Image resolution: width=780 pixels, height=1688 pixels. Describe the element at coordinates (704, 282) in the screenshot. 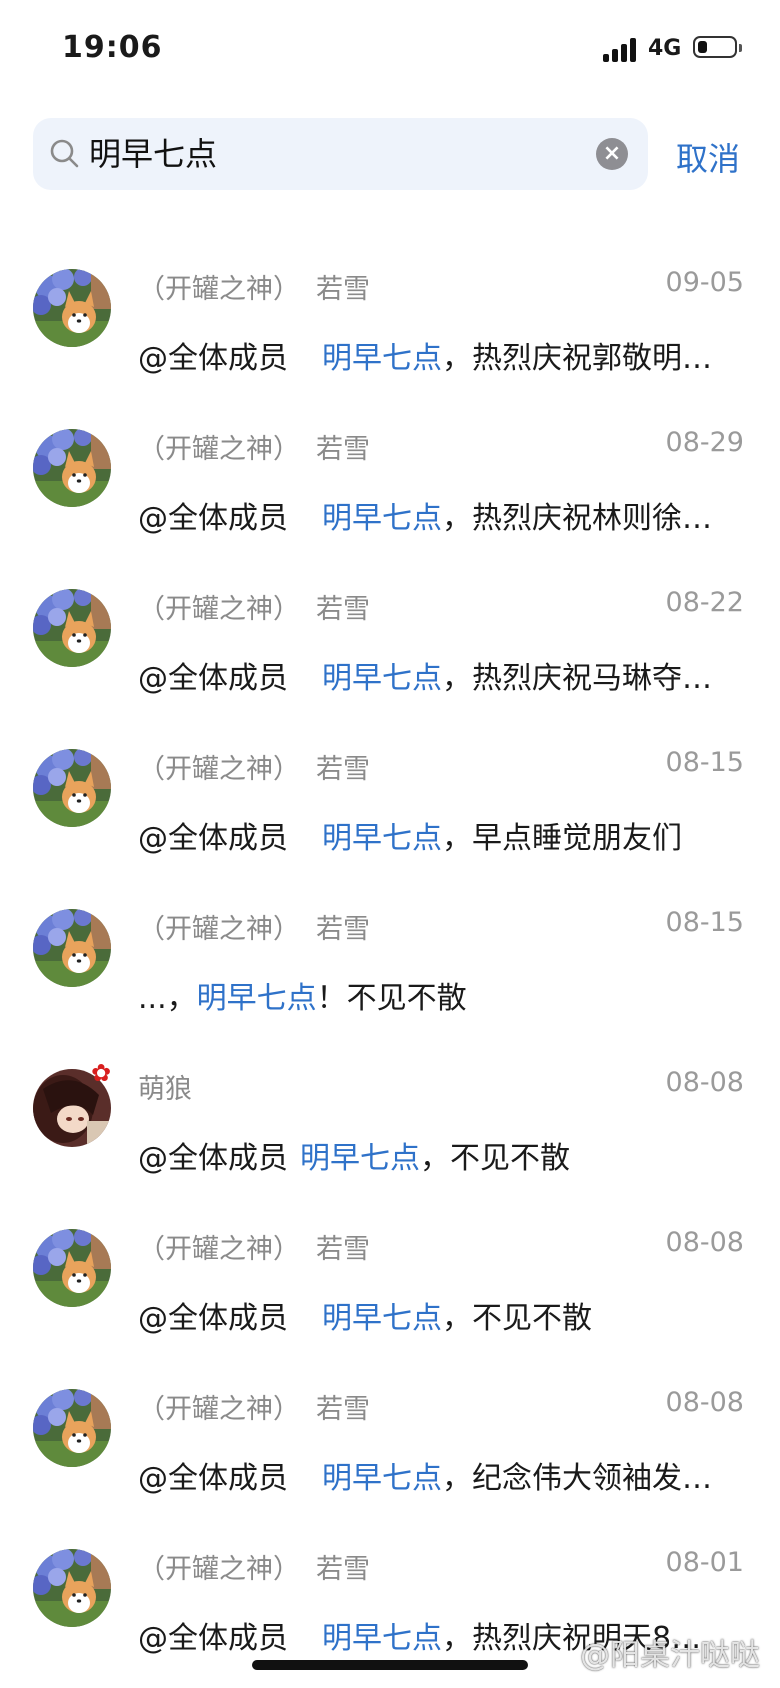

I see `message-date: 09-05` at that location.